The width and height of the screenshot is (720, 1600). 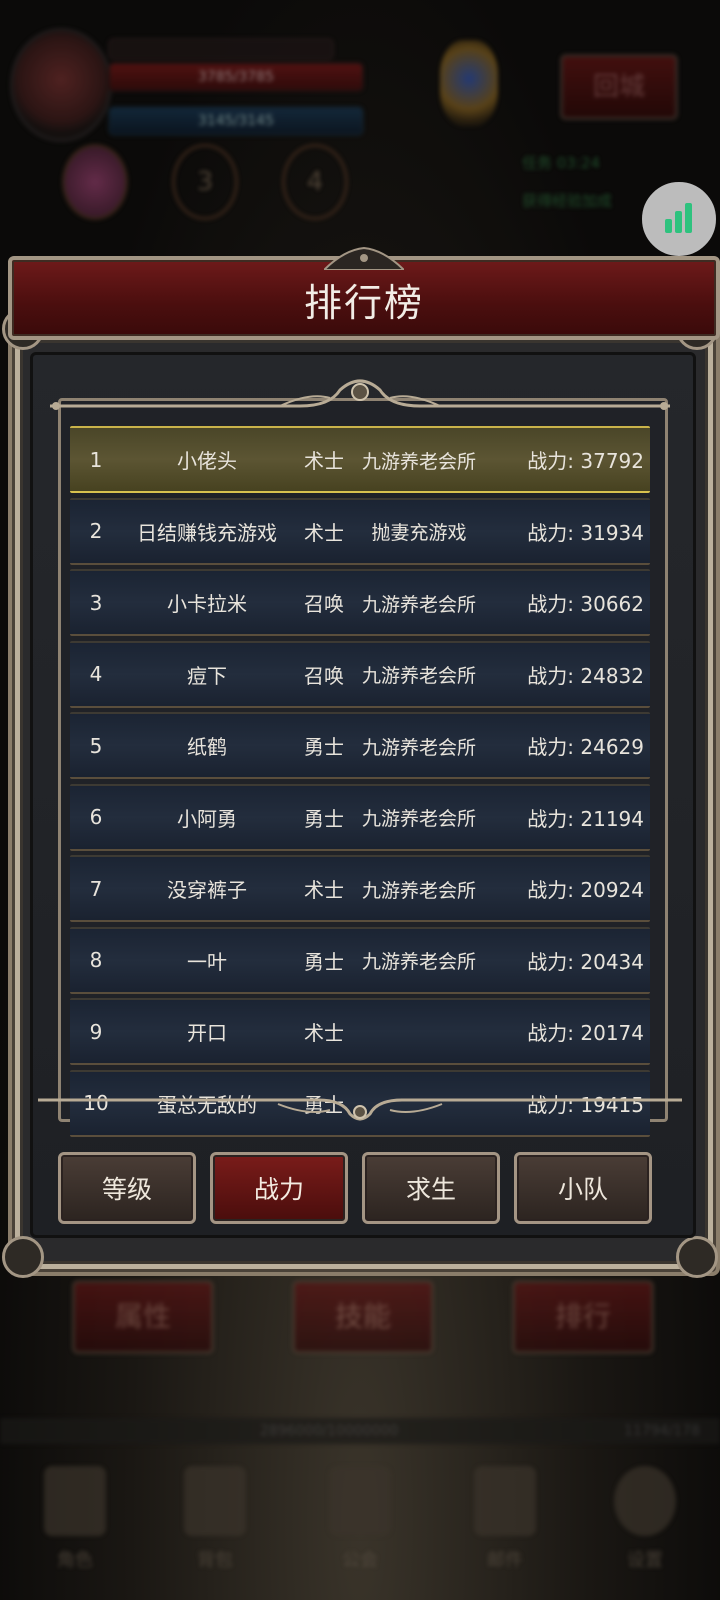 I want to click on player-name-cell: 日结赚钱充游戏, so click(x=207, y=532).